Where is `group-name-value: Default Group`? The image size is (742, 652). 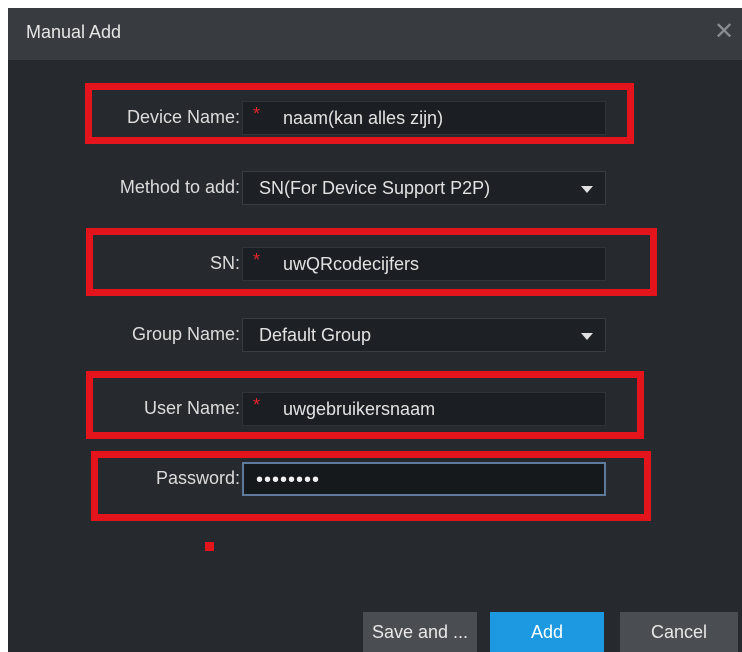
group-name-value: Default Group is located at coordinates (315, 335).